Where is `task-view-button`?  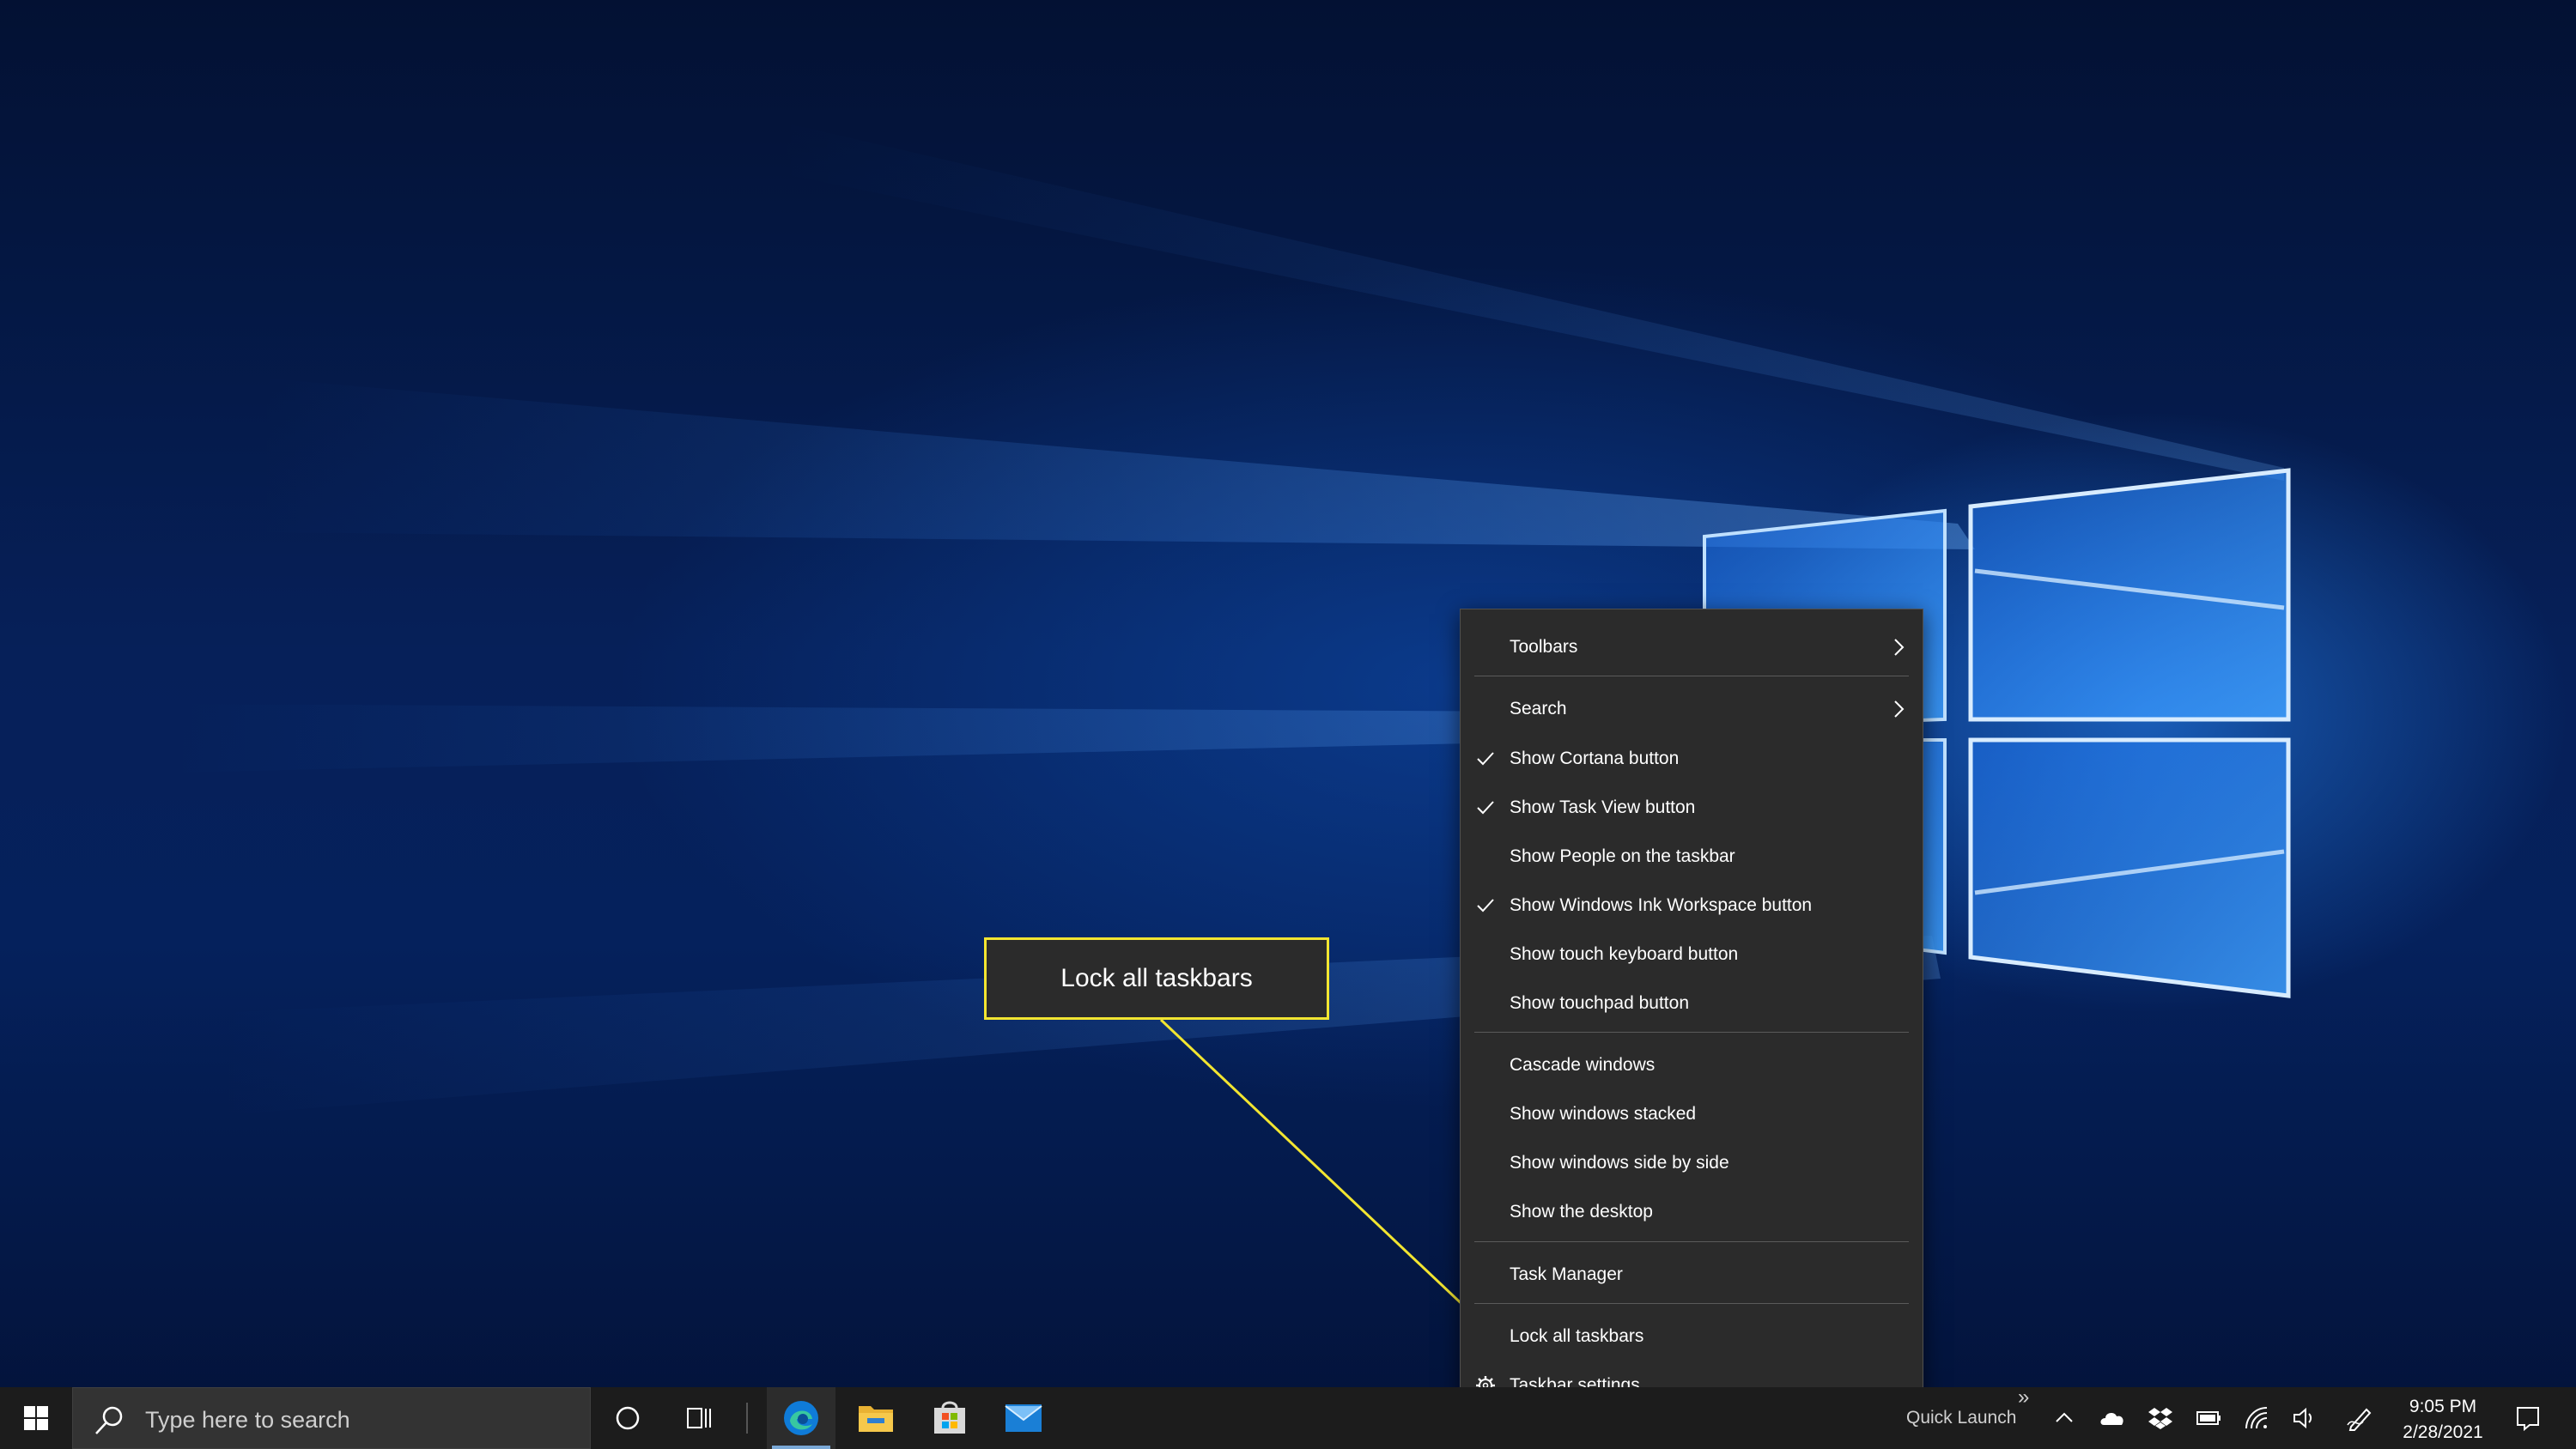 task-view-button is located at coordinates (700, 1418).